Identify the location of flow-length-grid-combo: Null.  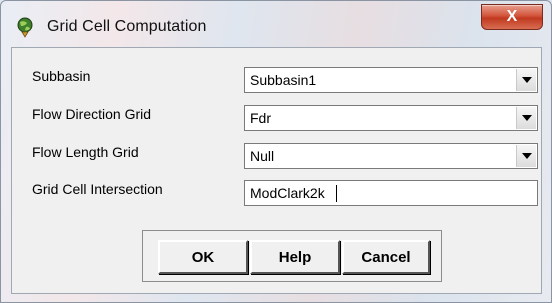
(391, 156).